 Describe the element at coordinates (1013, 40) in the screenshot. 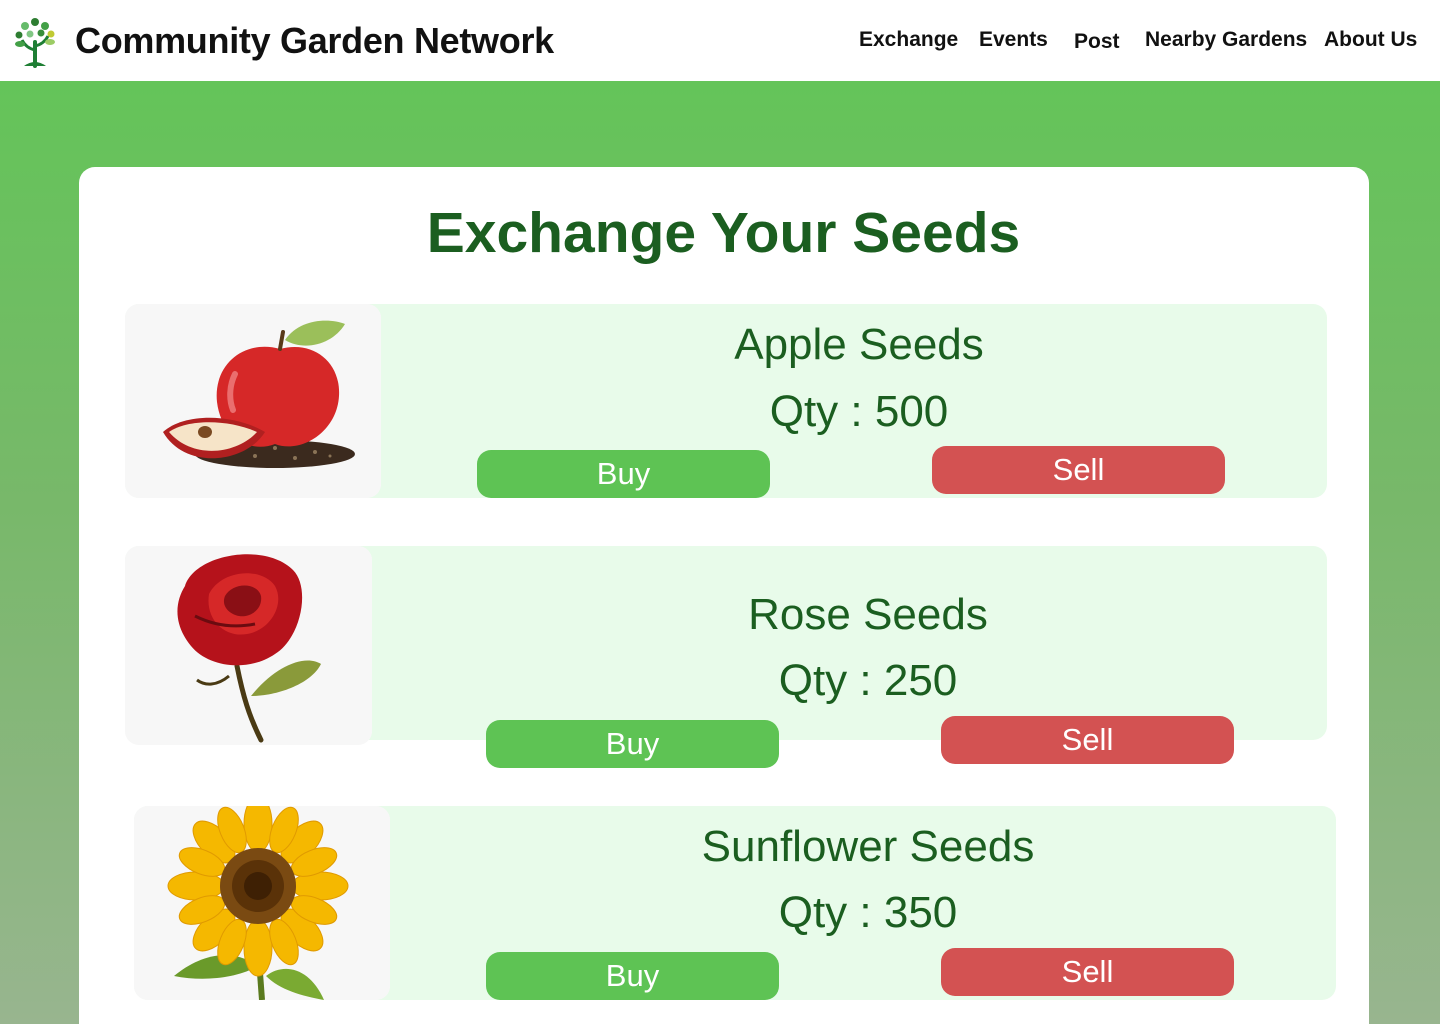

I see `nav-events: Events` at that location.